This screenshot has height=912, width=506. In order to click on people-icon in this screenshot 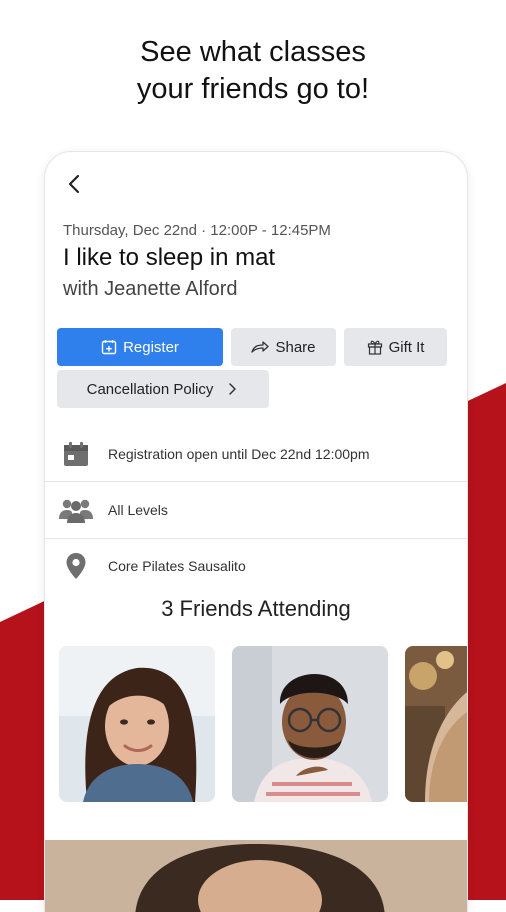, I will do `click(76, 511)`.